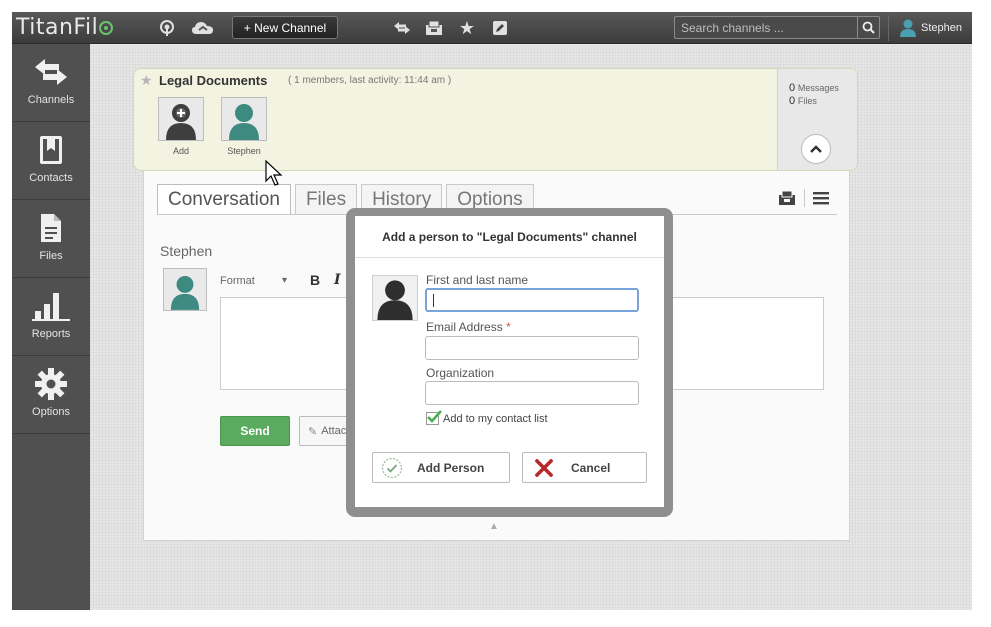 Image resolution: width=991 pixels, height=627 pixels. I want to click on files-stat: 0 Files, so click(803, 101).